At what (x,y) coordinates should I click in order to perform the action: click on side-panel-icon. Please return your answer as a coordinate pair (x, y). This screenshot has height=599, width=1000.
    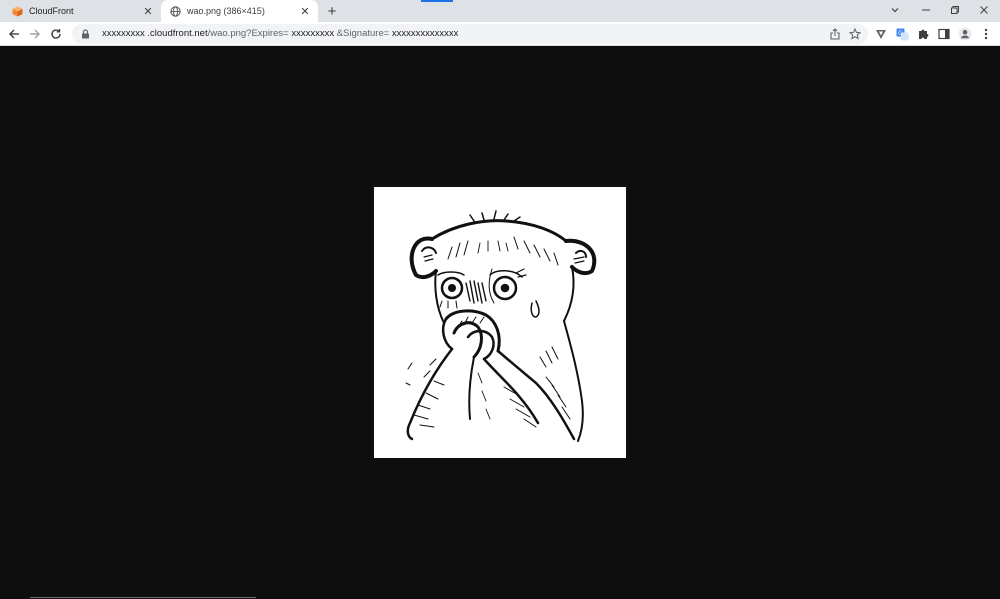
    Looking at the image, I should click on (944, 34).